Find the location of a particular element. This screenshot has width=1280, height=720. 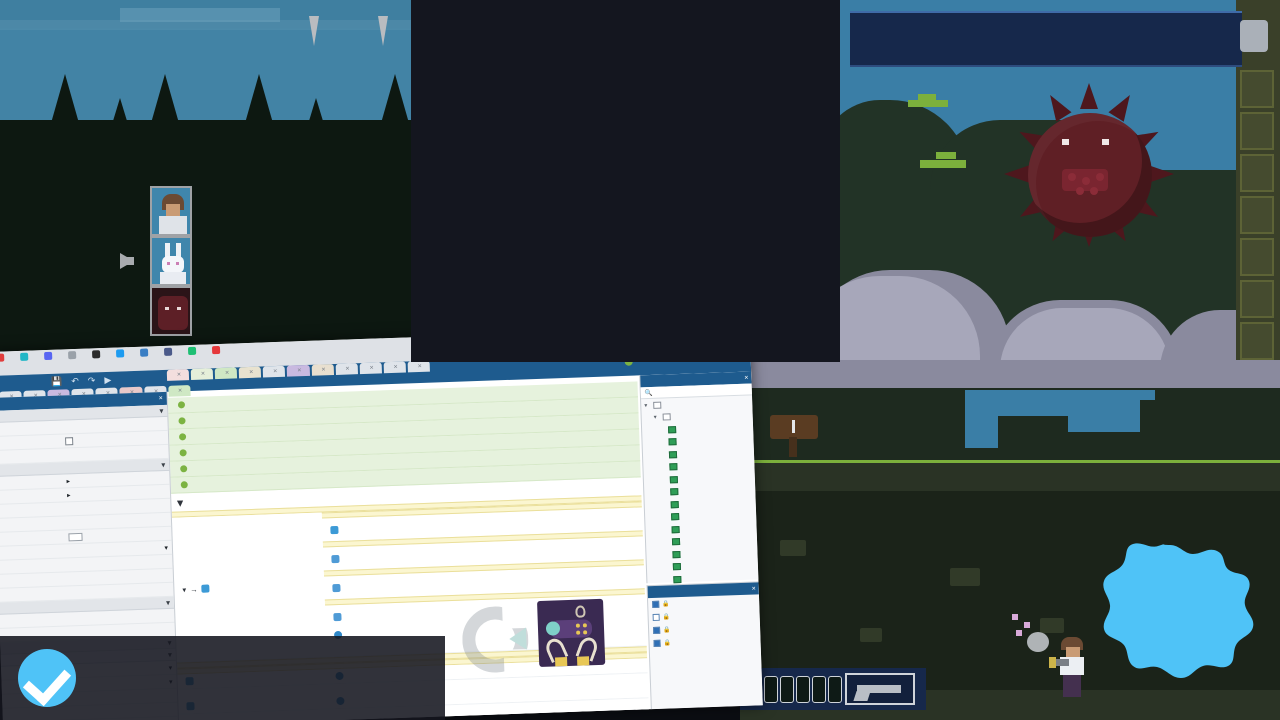

color-swatch is located at coordinates (75, 536).